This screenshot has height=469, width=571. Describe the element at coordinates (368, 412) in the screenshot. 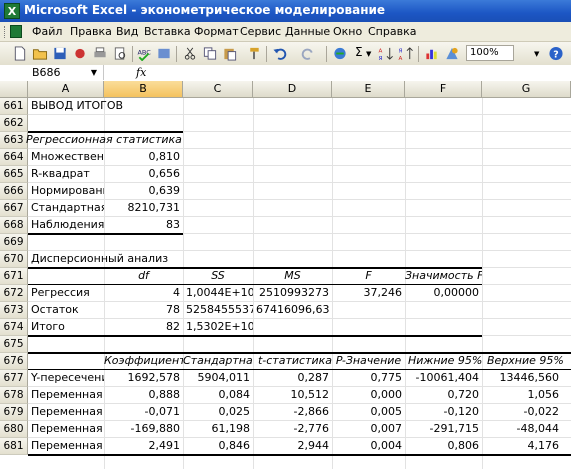

I see `cell-e679: 0,005` at that location.